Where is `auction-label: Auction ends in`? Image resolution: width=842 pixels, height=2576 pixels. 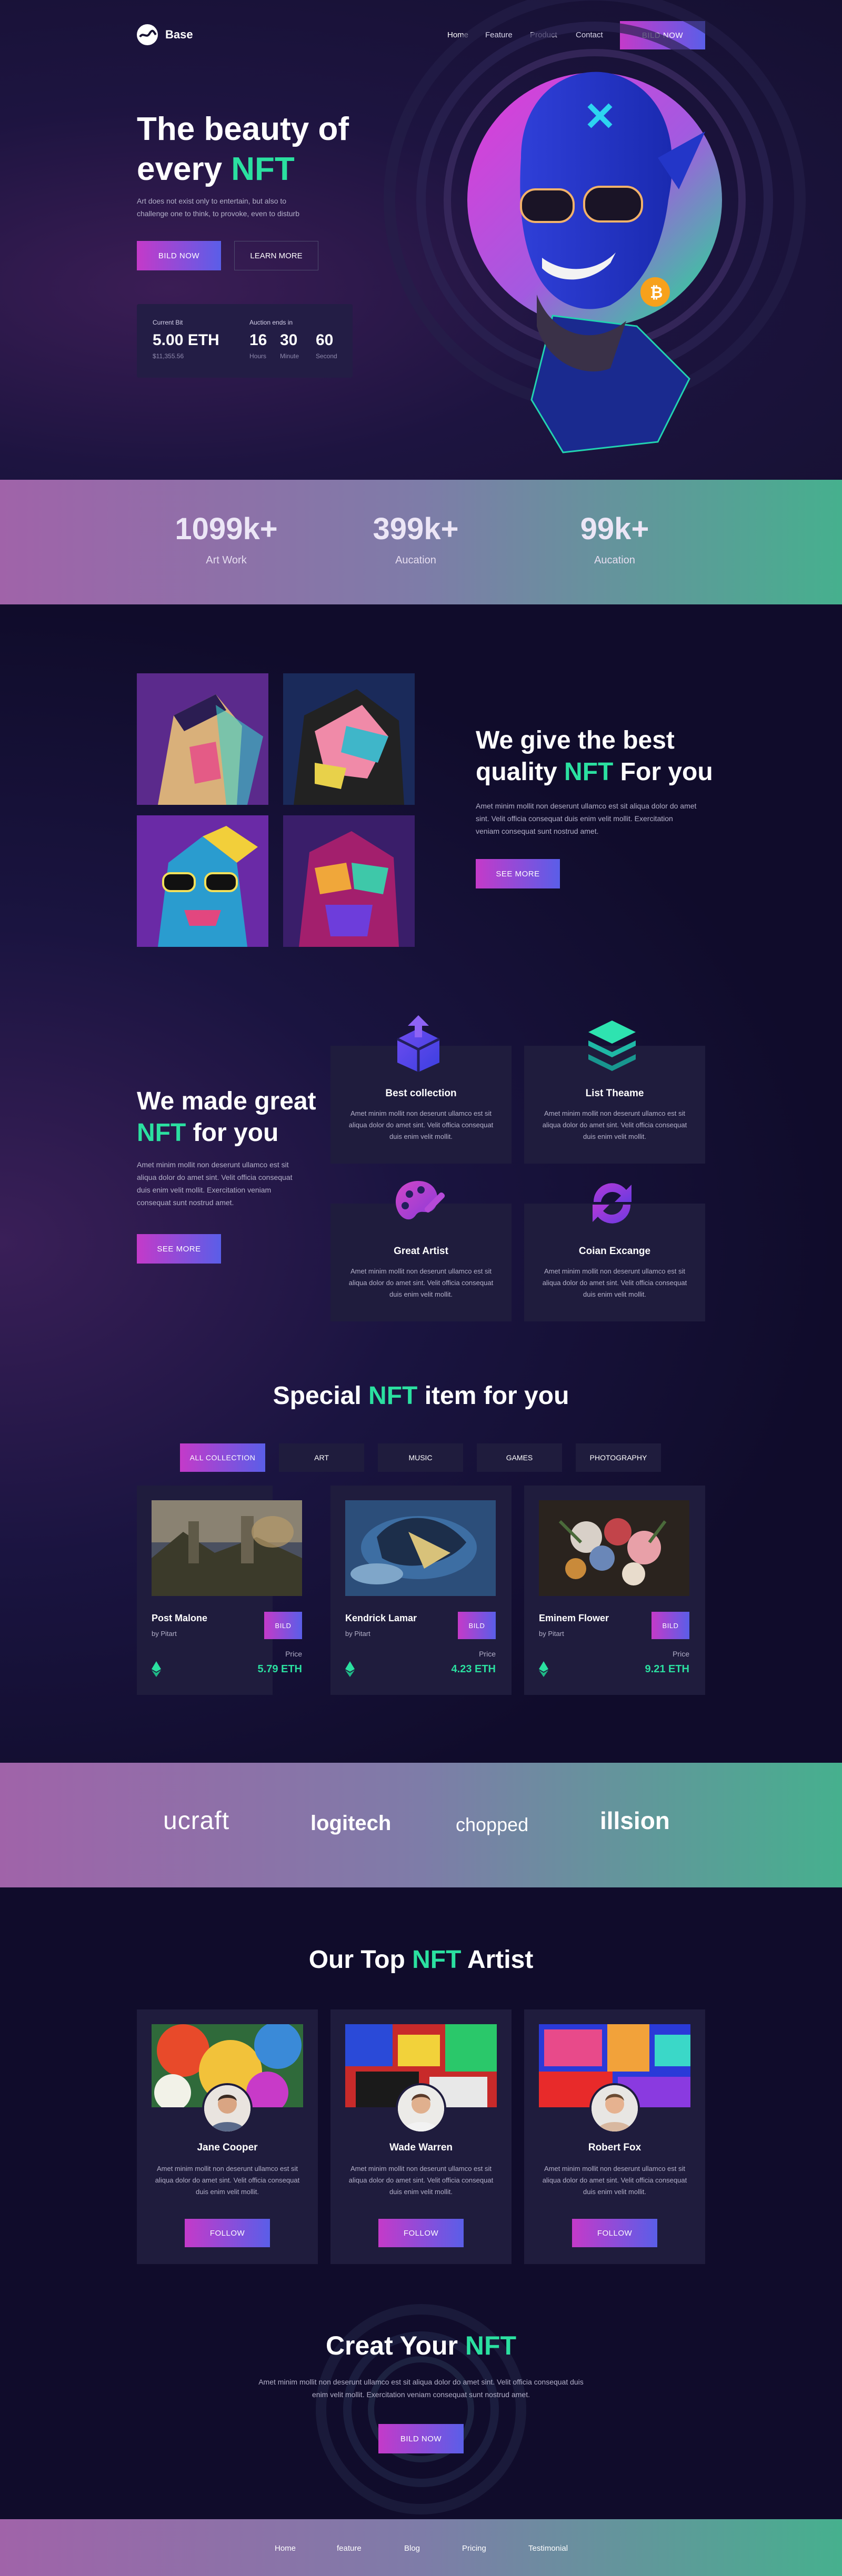 auction-label: Auction ends in is located at coordinates (271, 322).